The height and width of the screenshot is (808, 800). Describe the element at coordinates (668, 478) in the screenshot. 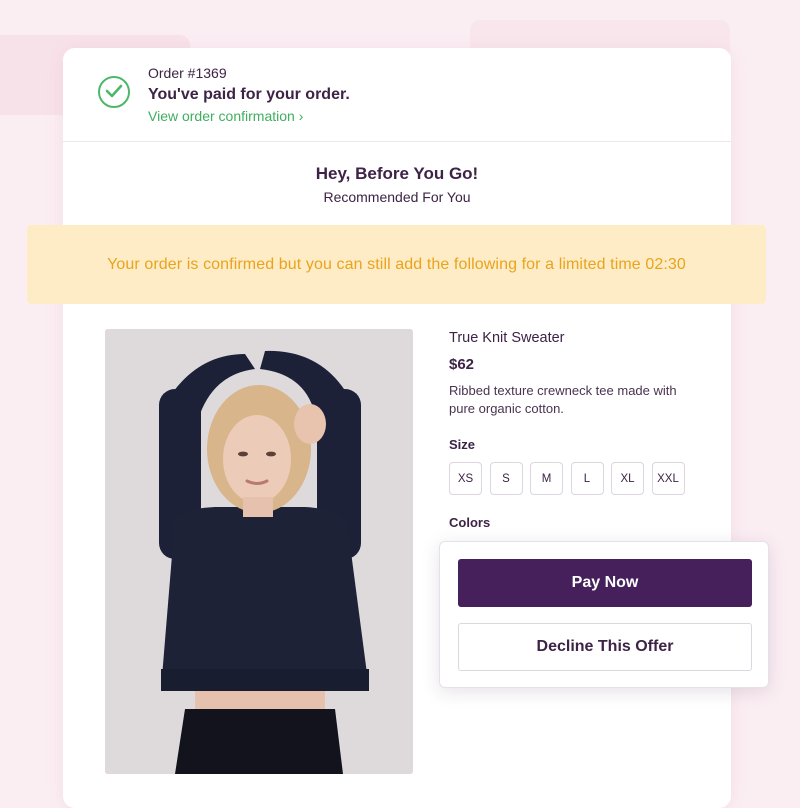

I see `size-option-xxl: XXL` at that location.